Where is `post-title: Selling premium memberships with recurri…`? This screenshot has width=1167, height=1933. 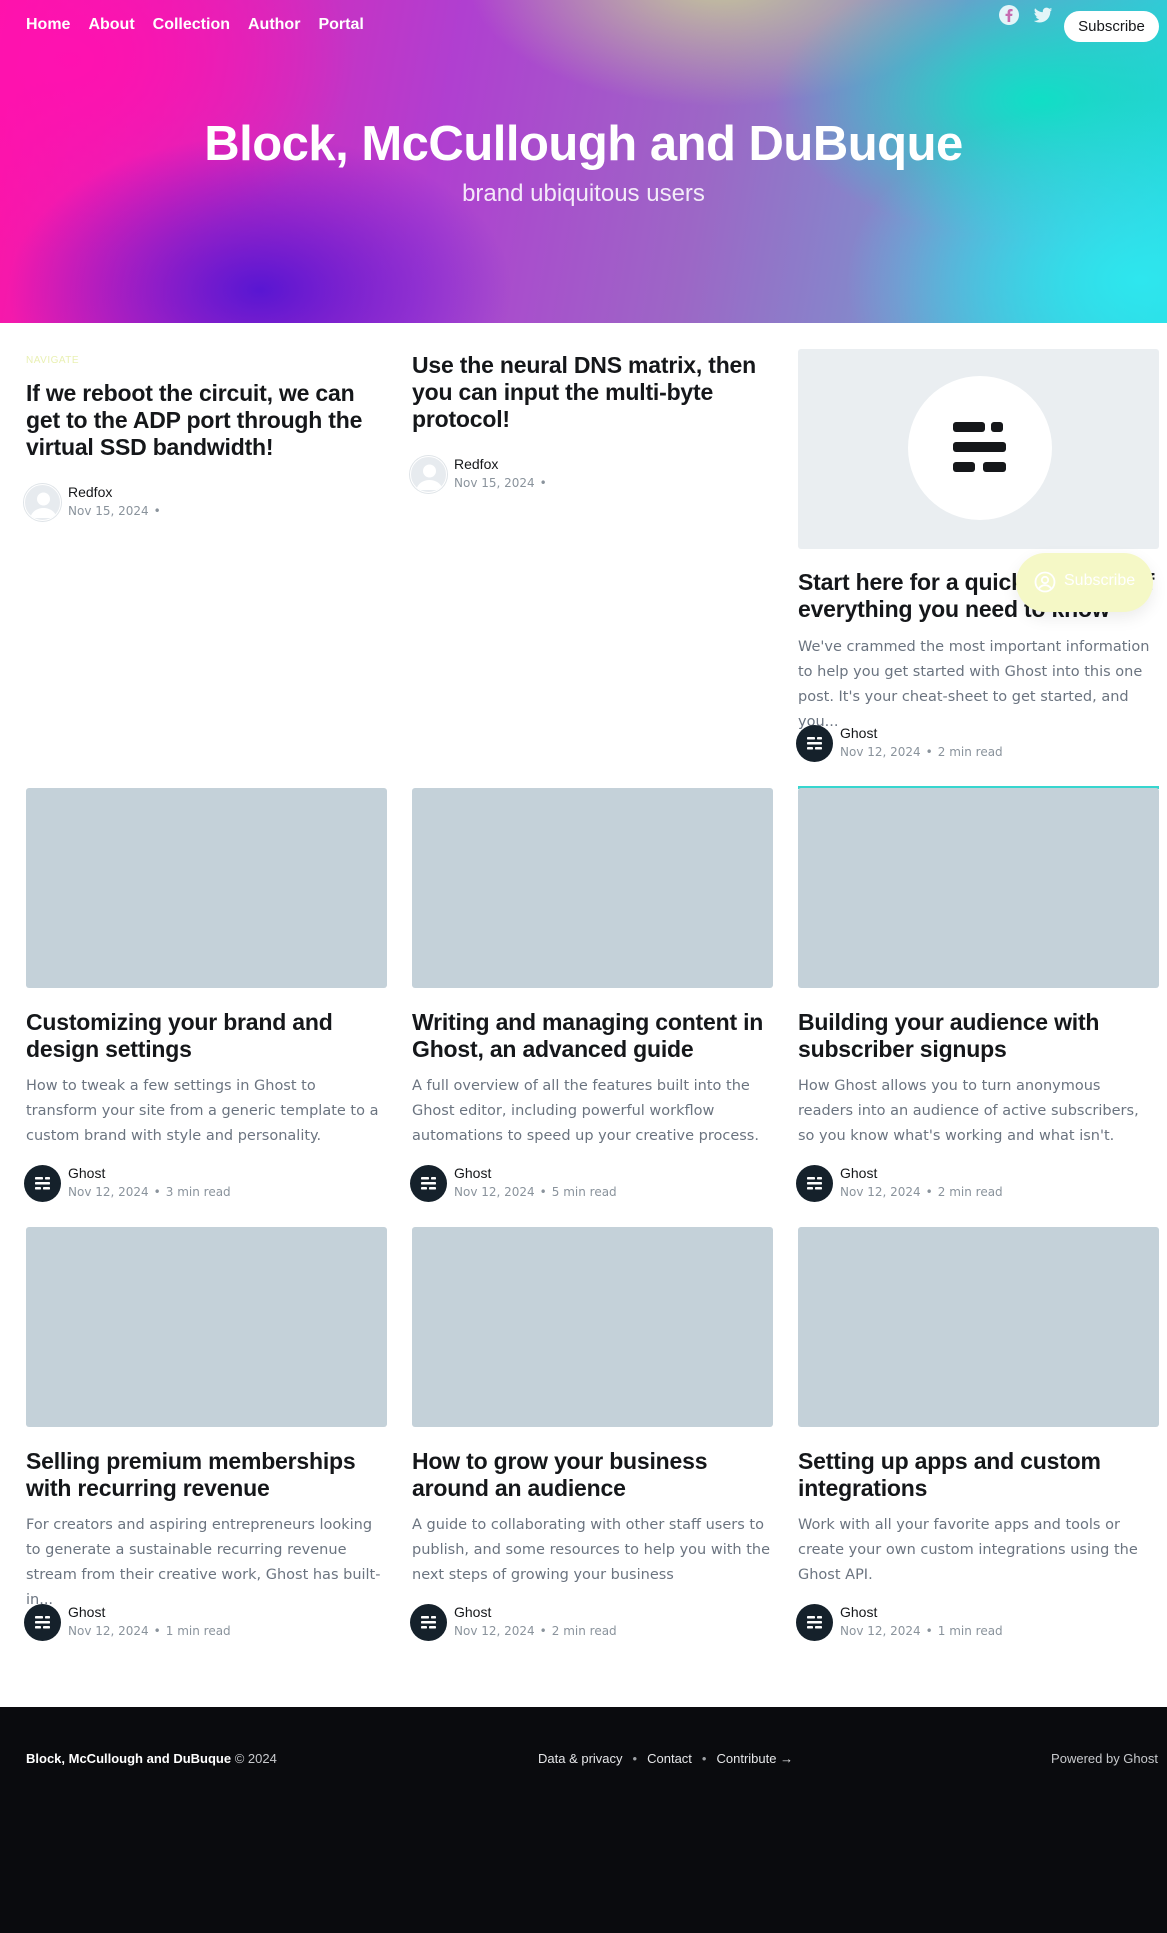
post-title: Selling premium memberships with recurri… is located at coordinates (206, 1475).